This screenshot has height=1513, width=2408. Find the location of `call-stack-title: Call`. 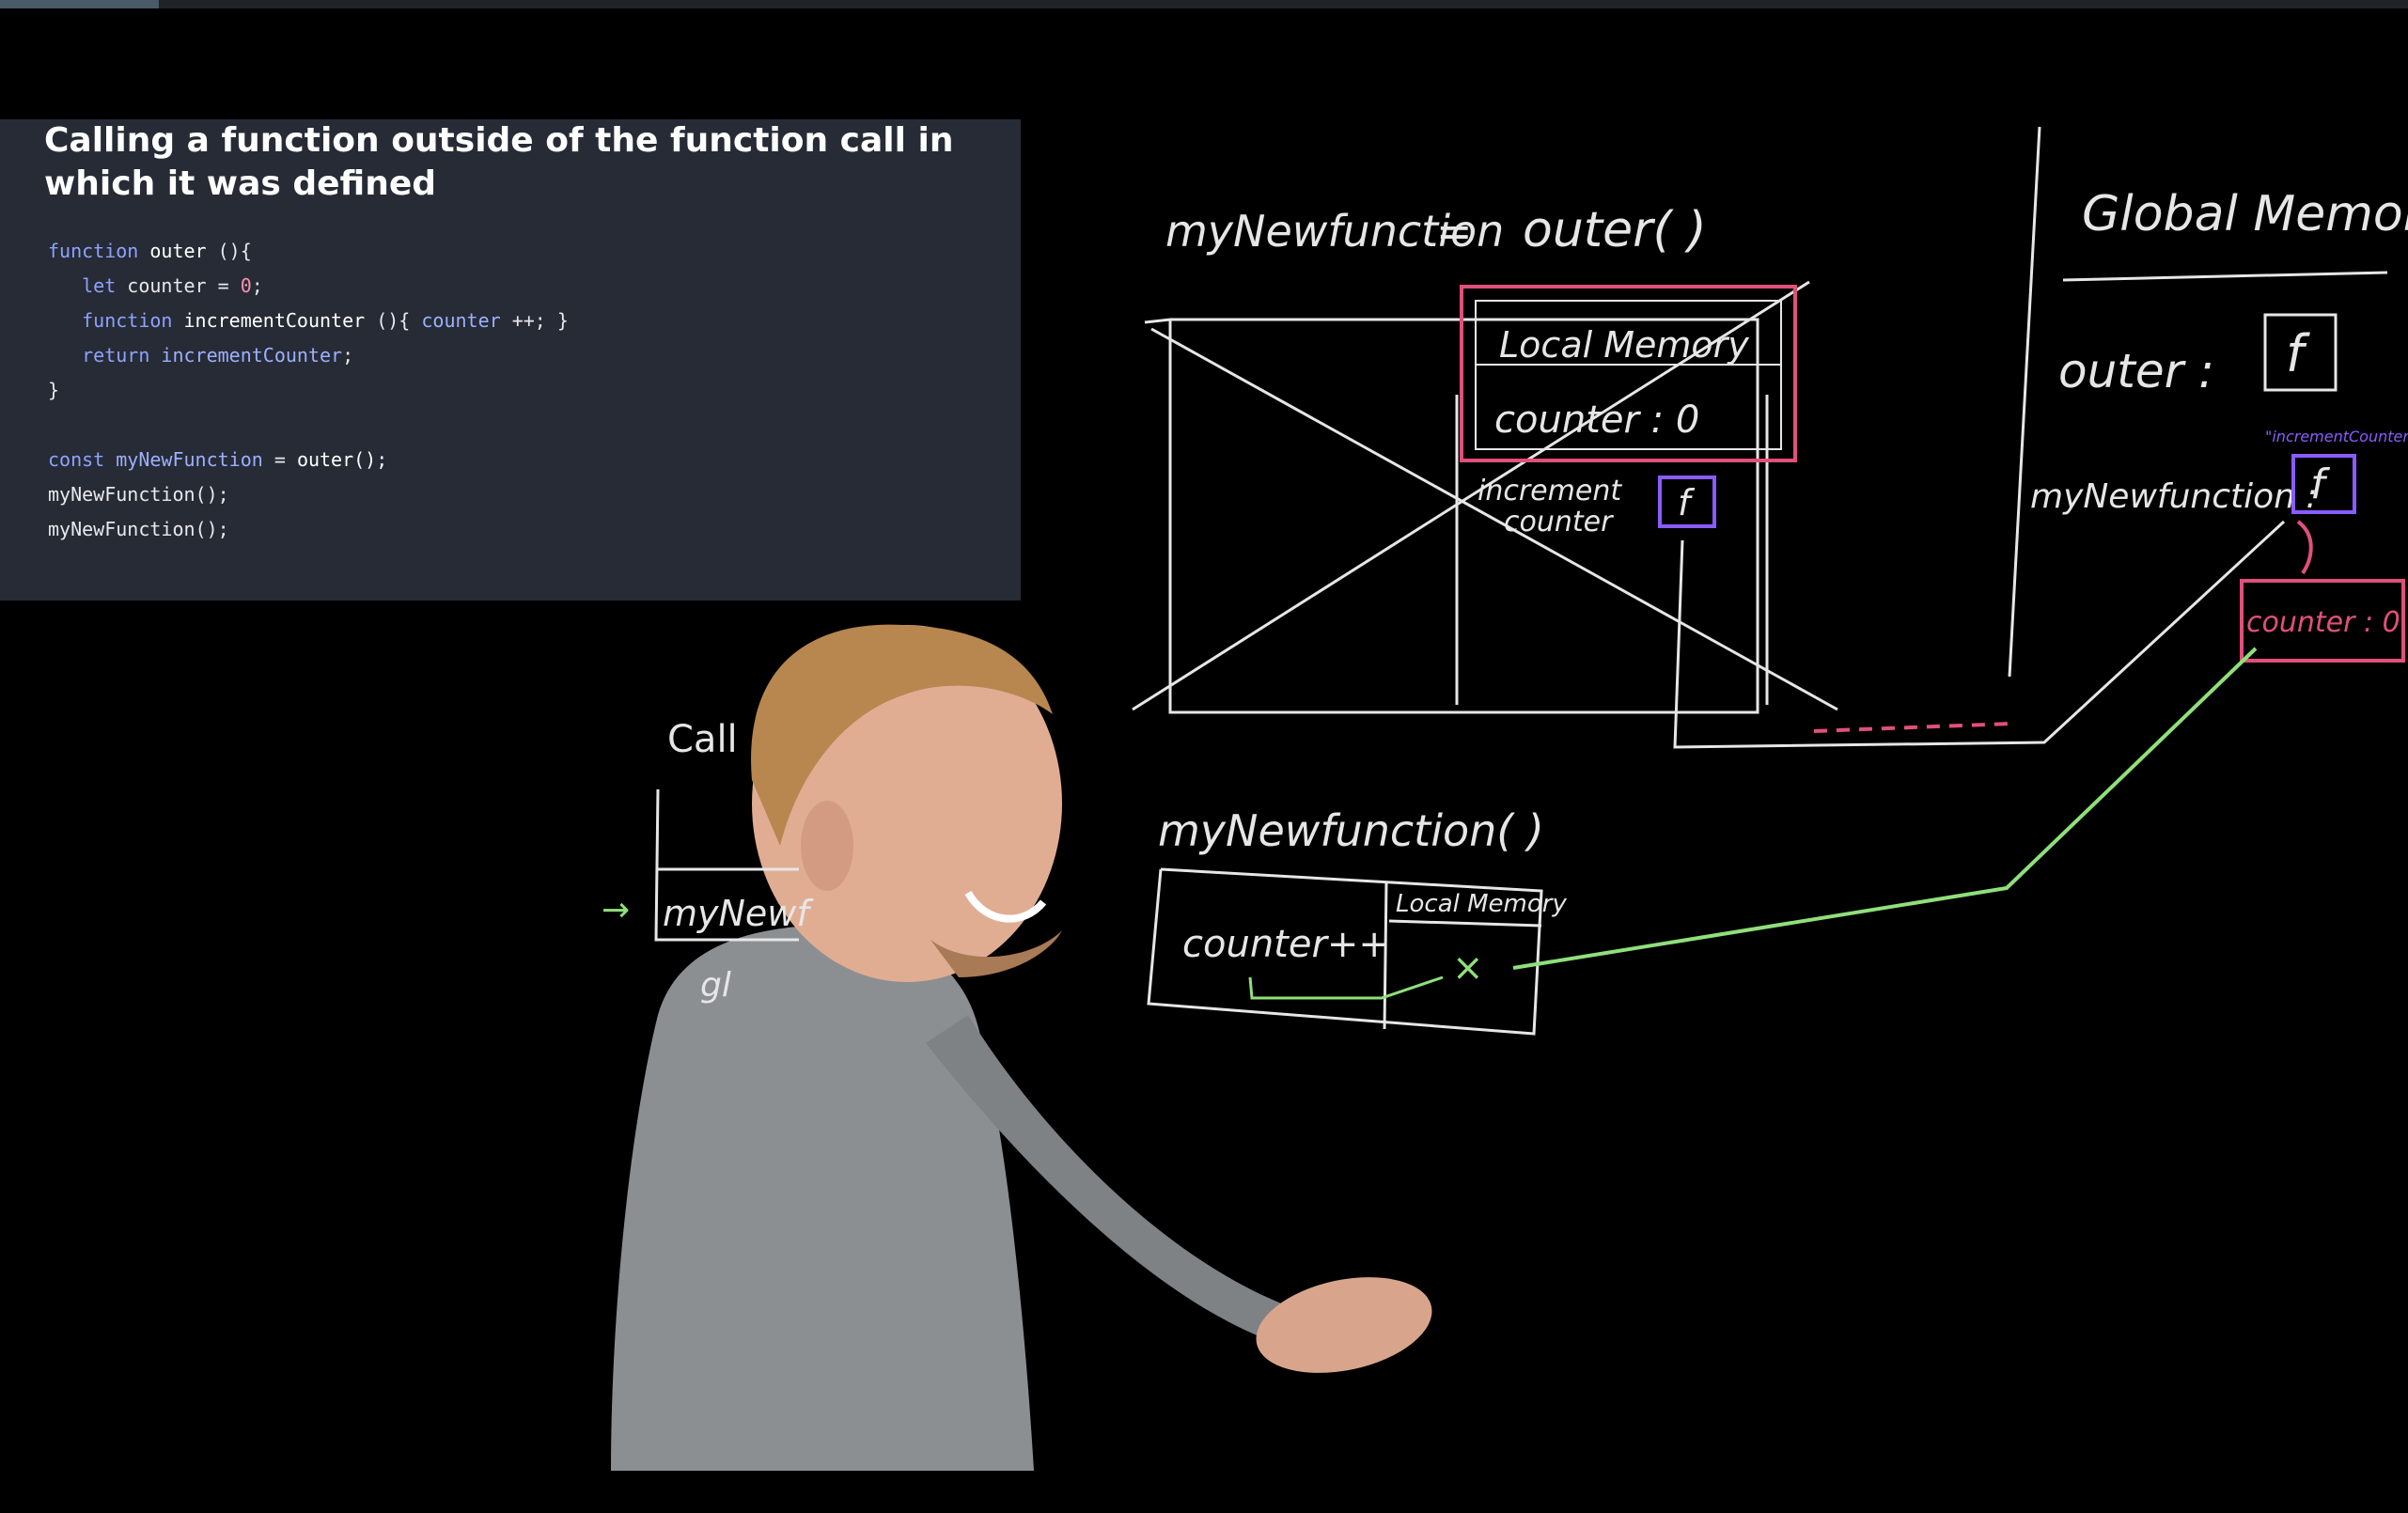

call-stack-title: Call is located at coordinates (702, 739).